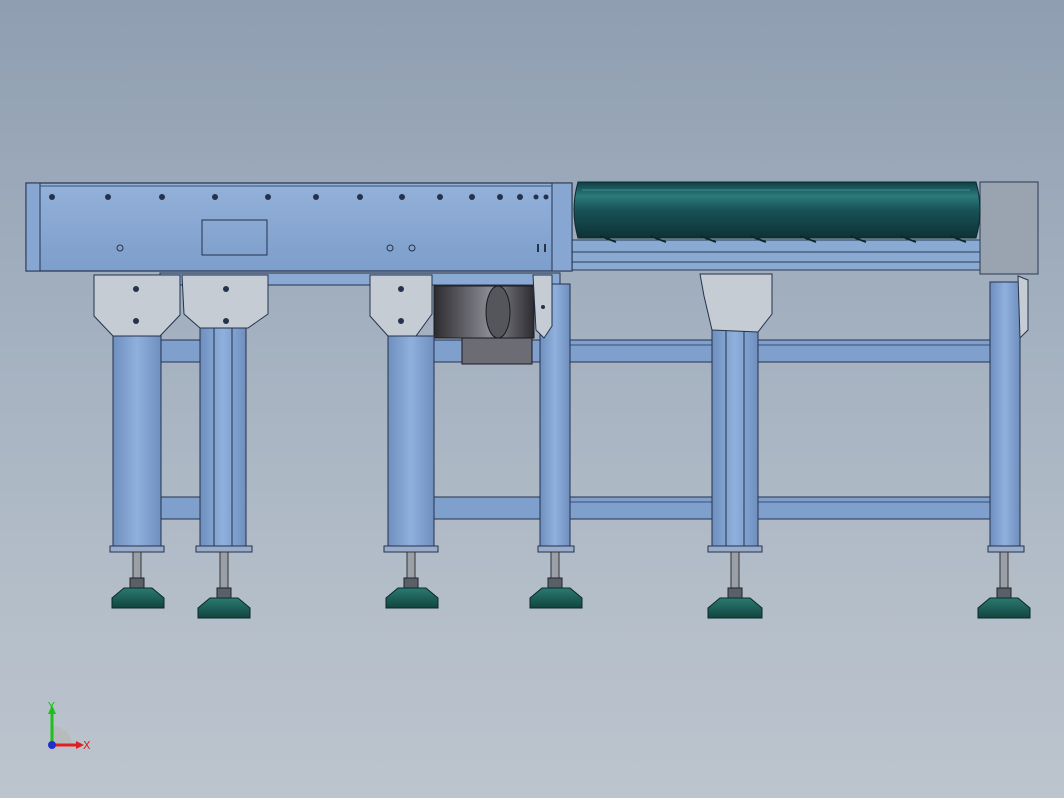 The height and width of the screenshot is (798, 1064). Describe the element at coordinates (52, 745) in the screenshot. I see `z-axis-dot` at that location.